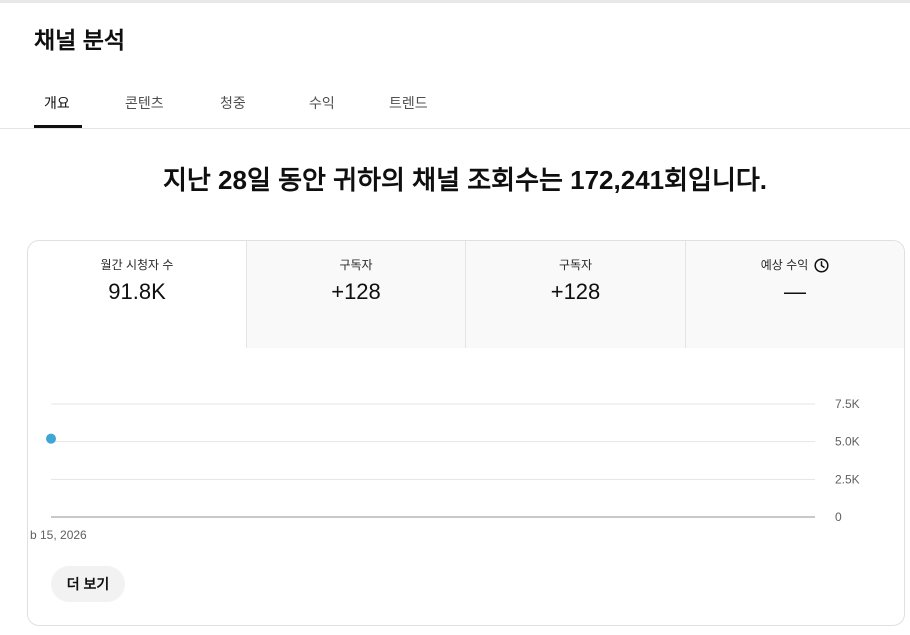 The image size is (910, 635). Describe the element at coordinates (847, 479) in the screenshot. I see `y-tick-label: 2.5K` at that location.